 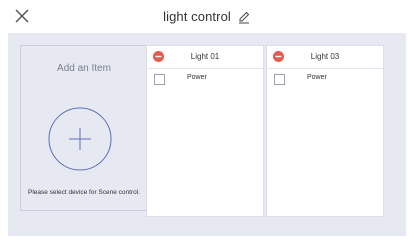 I want to click on pencil-icon, so click(x=244, y=17).